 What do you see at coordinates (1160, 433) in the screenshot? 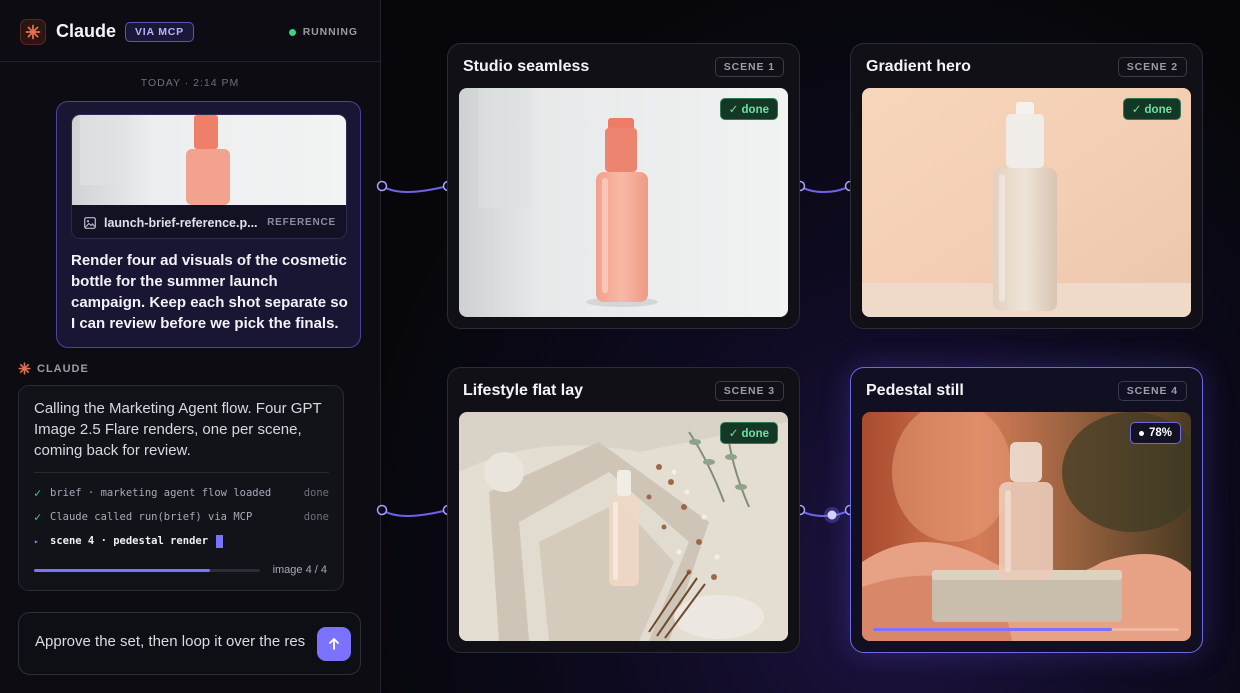
I see `render-progress-label: 78%` at bounding box center [1160, 433].